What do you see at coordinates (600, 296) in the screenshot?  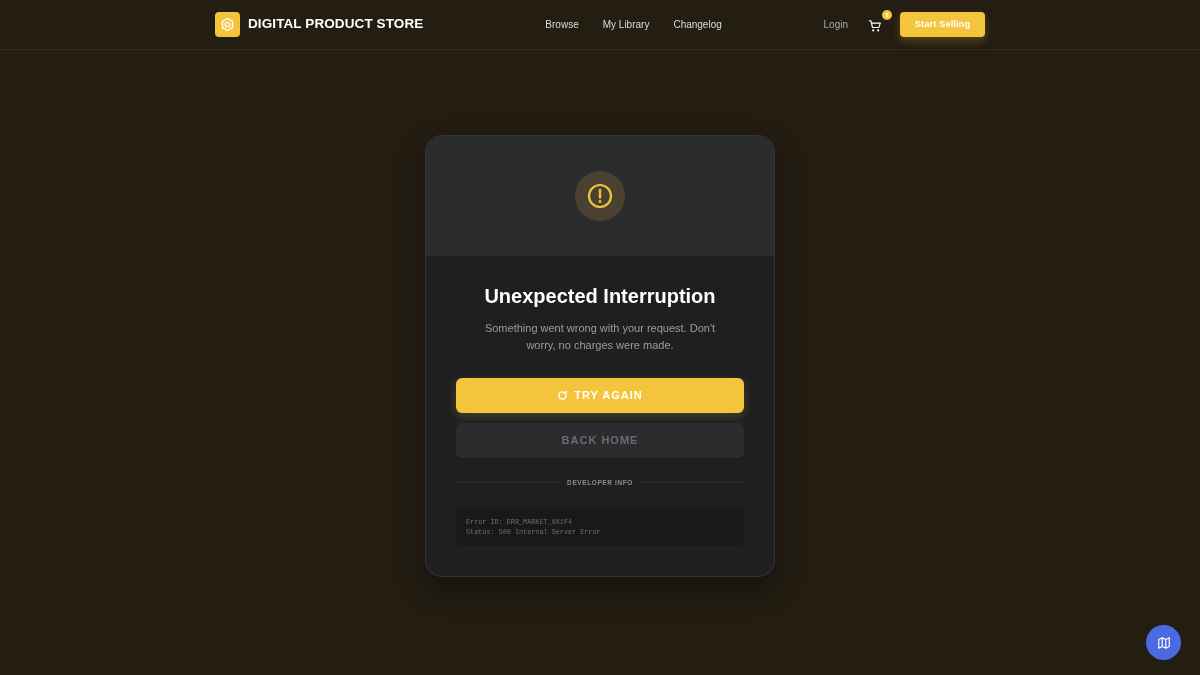 I see `error-title: Unexpected Interruption` at bounding box center [600, 296].